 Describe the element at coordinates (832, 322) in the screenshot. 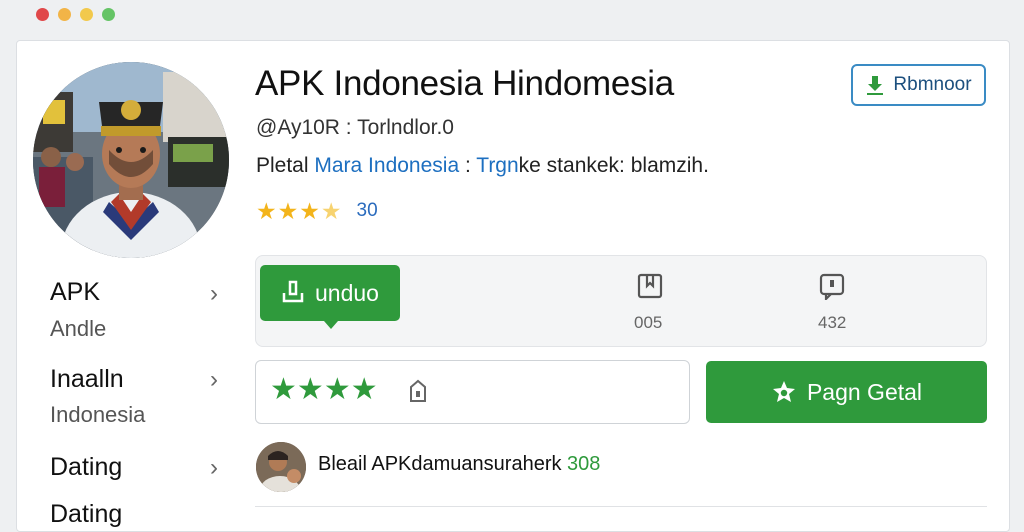

I see `chat-count: 432` at that location.